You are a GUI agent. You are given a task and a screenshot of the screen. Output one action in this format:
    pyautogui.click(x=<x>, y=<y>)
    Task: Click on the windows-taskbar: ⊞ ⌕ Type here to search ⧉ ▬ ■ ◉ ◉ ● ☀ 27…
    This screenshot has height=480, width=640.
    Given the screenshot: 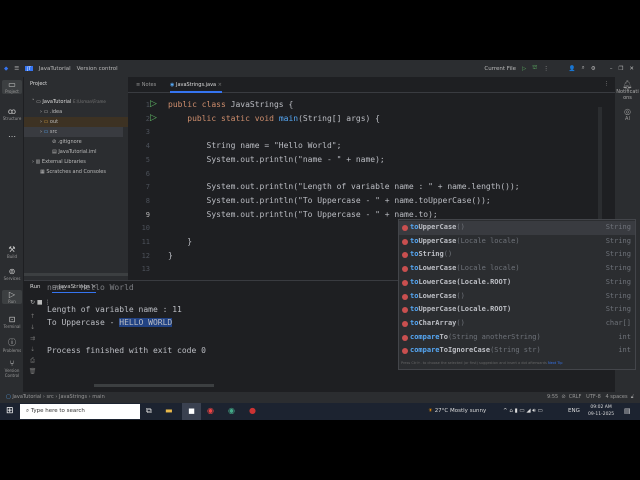 What is the action you would take?
    pyautogui.click(x=320, y=411)
    